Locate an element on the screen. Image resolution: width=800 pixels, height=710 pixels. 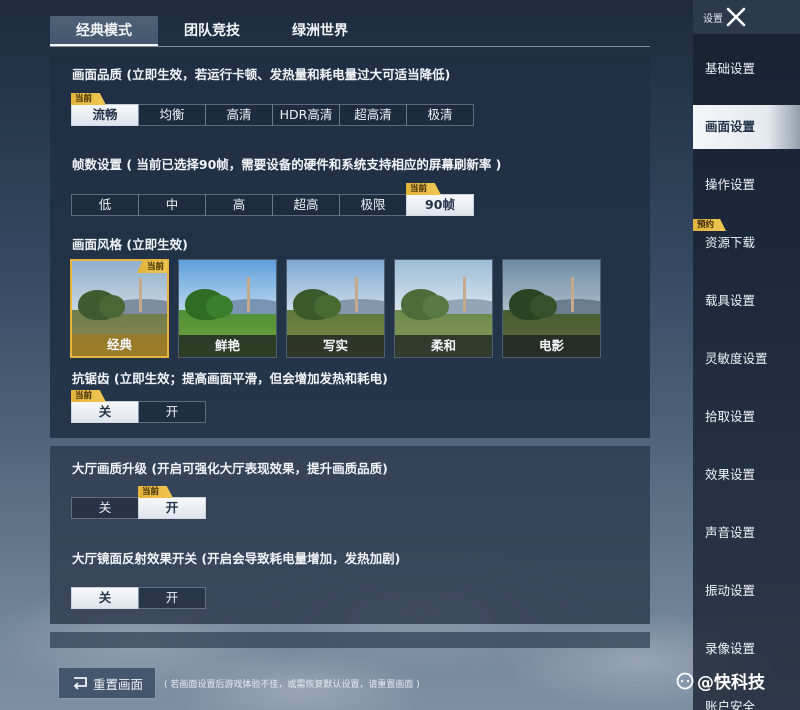
reset-label: 重置画面 is located at coordinates (117, 684).